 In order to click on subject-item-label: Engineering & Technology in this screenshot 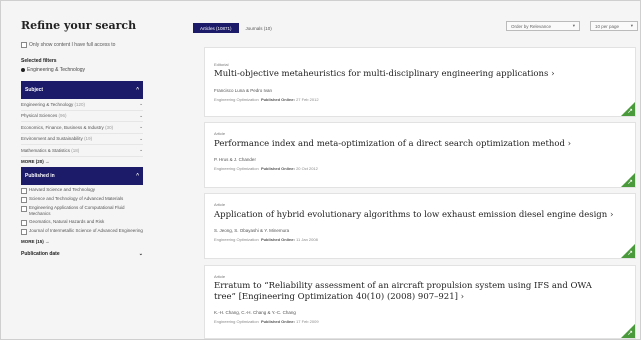, I will do `click(47, 104)`.